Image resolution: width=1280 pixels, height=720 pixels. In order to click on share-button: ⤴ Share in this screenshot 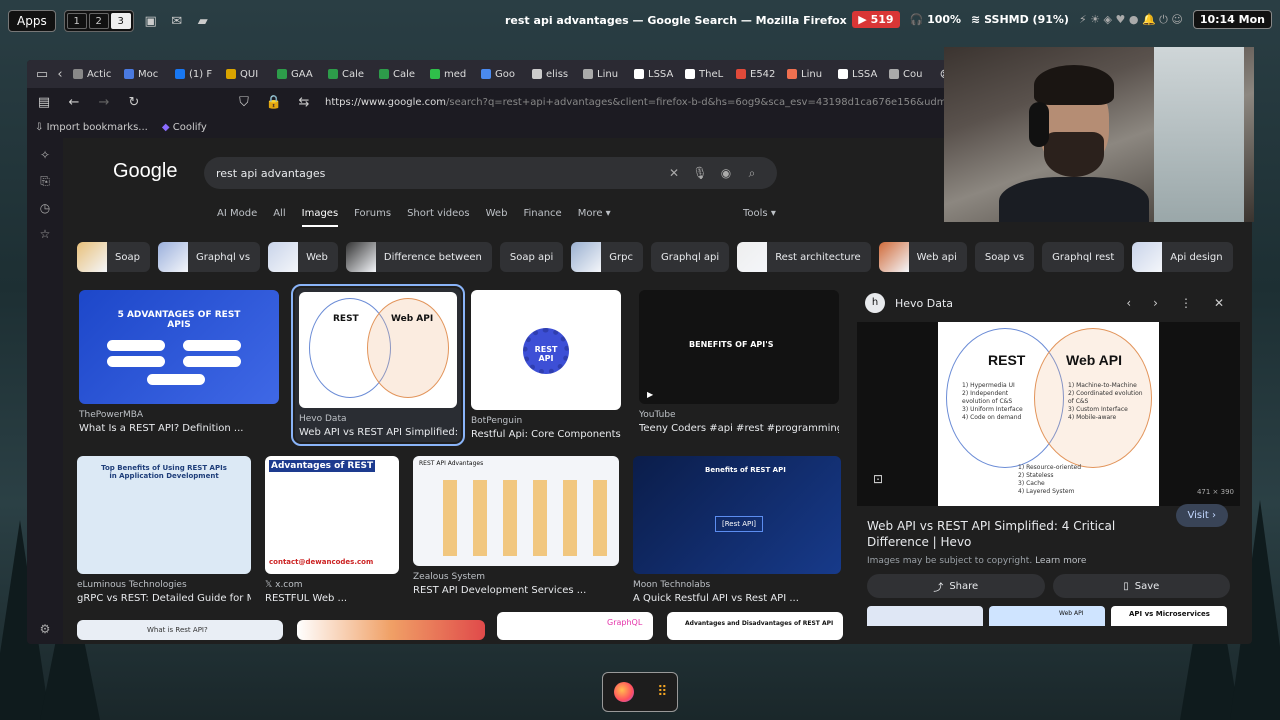, I will do `click(956, 586)`.